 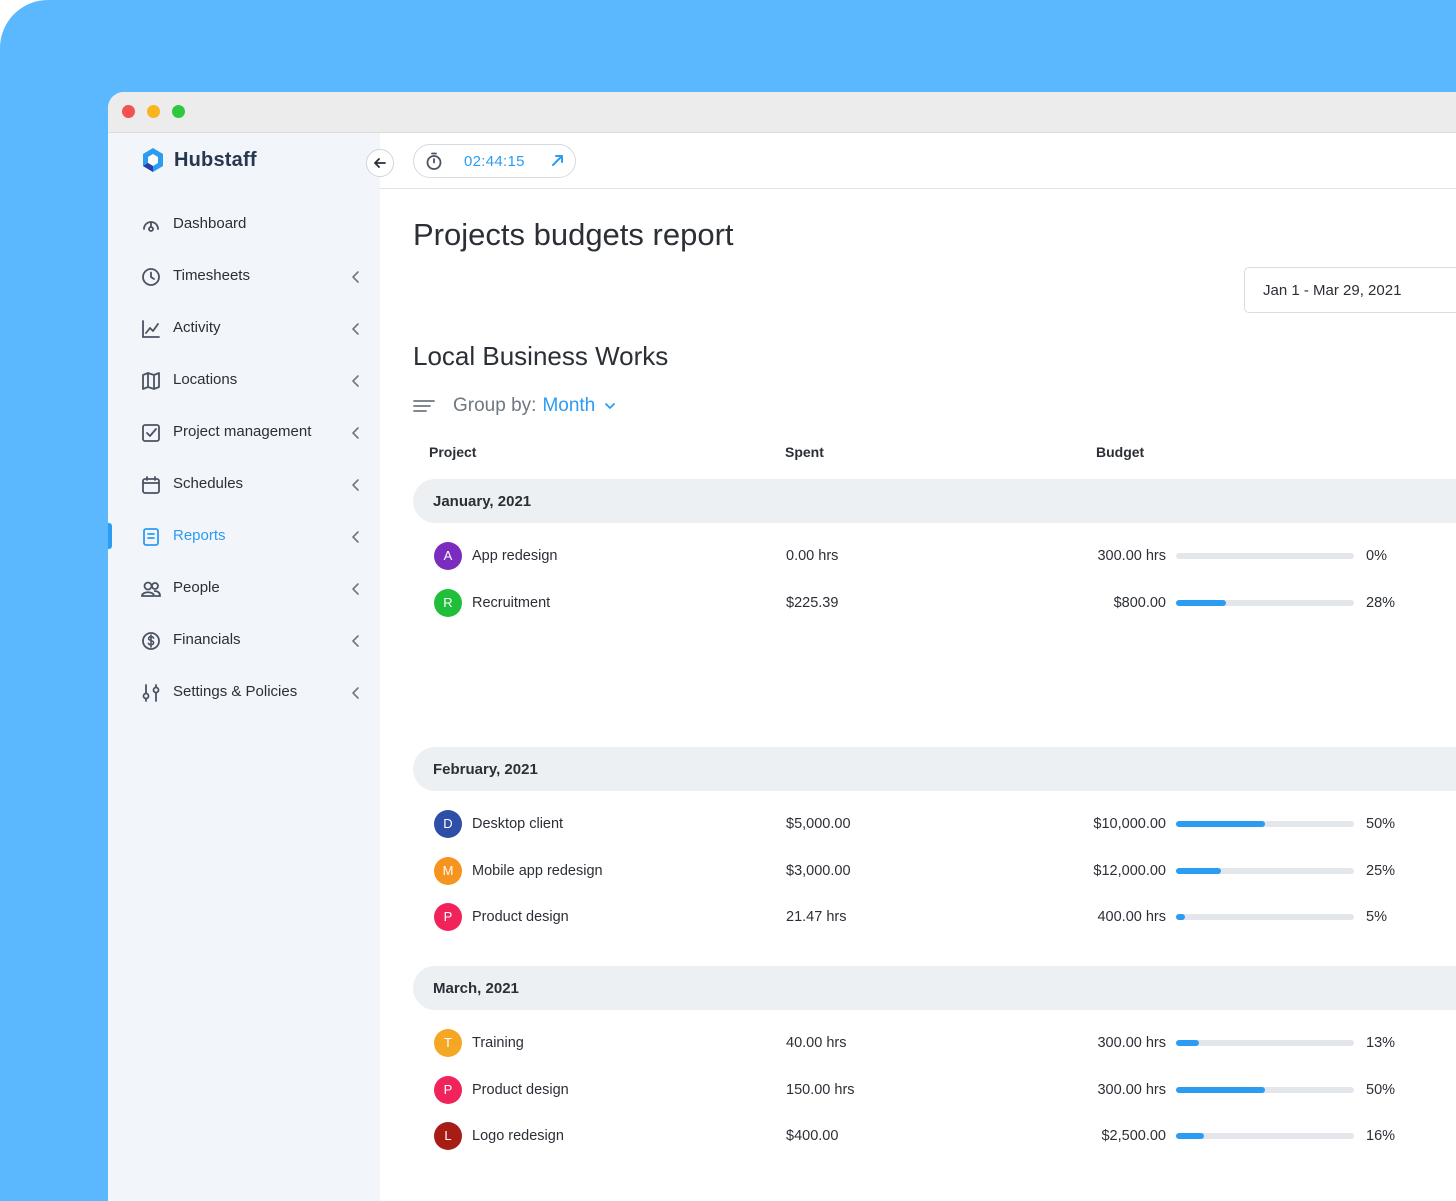 I want to click on timer-widget: 02:44:15, so click(x=494, y=161).